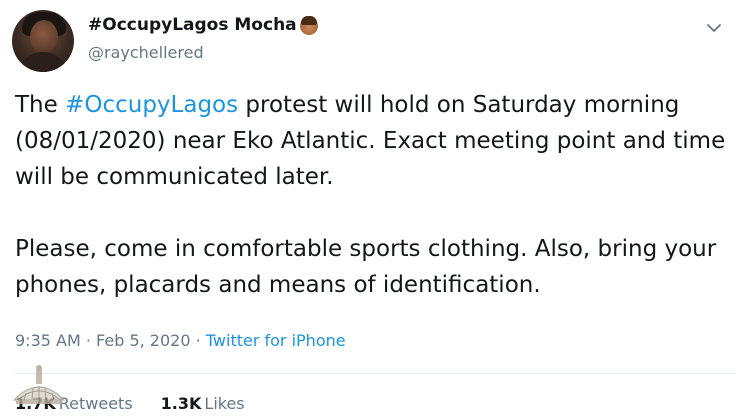  I want to click on tweet-text-lead: The, so click(40, 105).